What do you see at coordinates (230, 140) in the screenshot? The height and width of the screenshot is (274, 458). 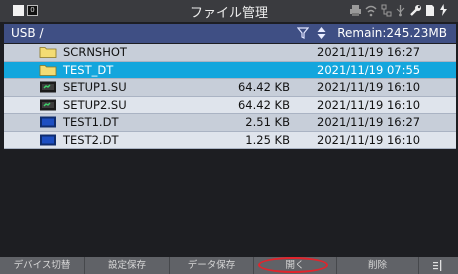 I see `file-row: TEST2.DT 1.25 KB 2021/11/19 16:10` at bounding box center [230, 140].